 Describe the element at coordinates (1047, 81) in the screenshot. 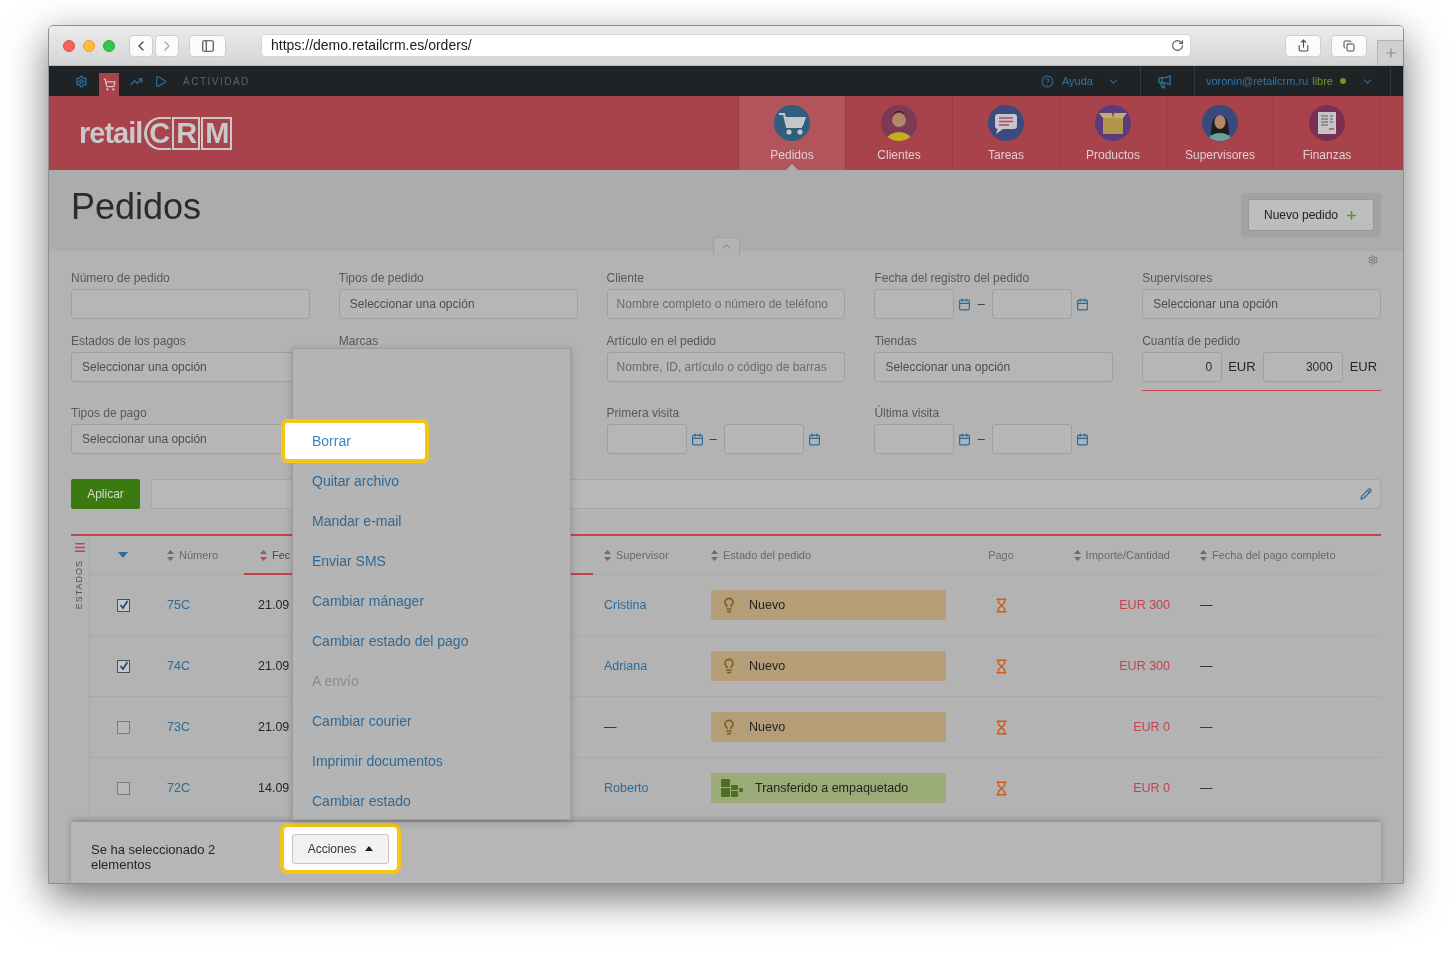

I see `help-icon` at that location.